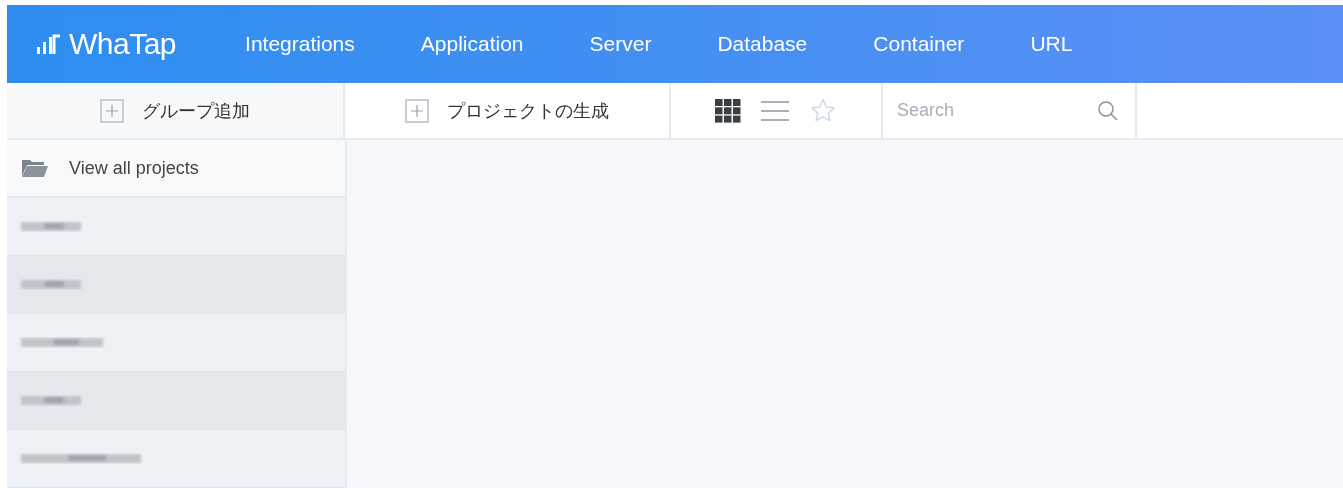 This screenshot has height=488, width=1343. Describe the element at coordinates (919, 44) in the screenshot. I see `nav-link: Container` at that location.